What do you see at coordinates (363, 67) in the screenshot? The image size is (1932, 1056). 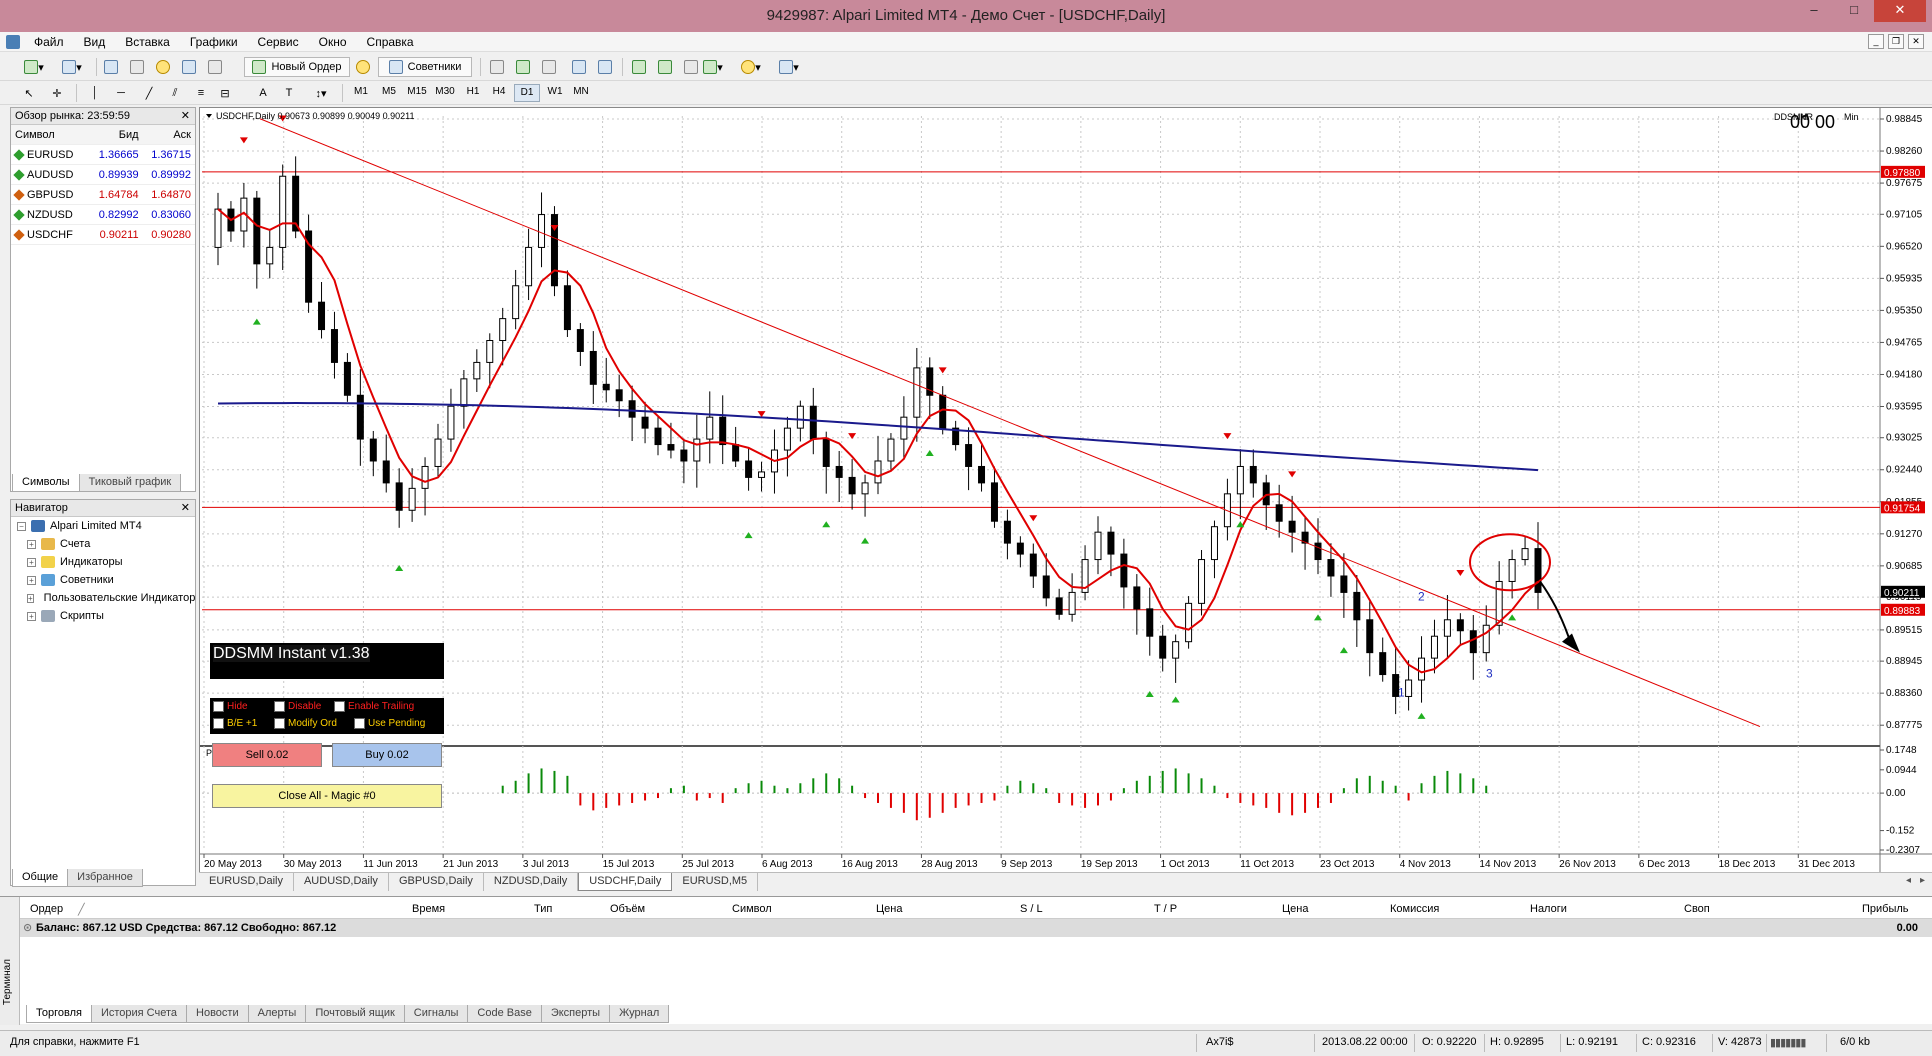 I see `metaeditor-button` at bounding box center [363, 67].